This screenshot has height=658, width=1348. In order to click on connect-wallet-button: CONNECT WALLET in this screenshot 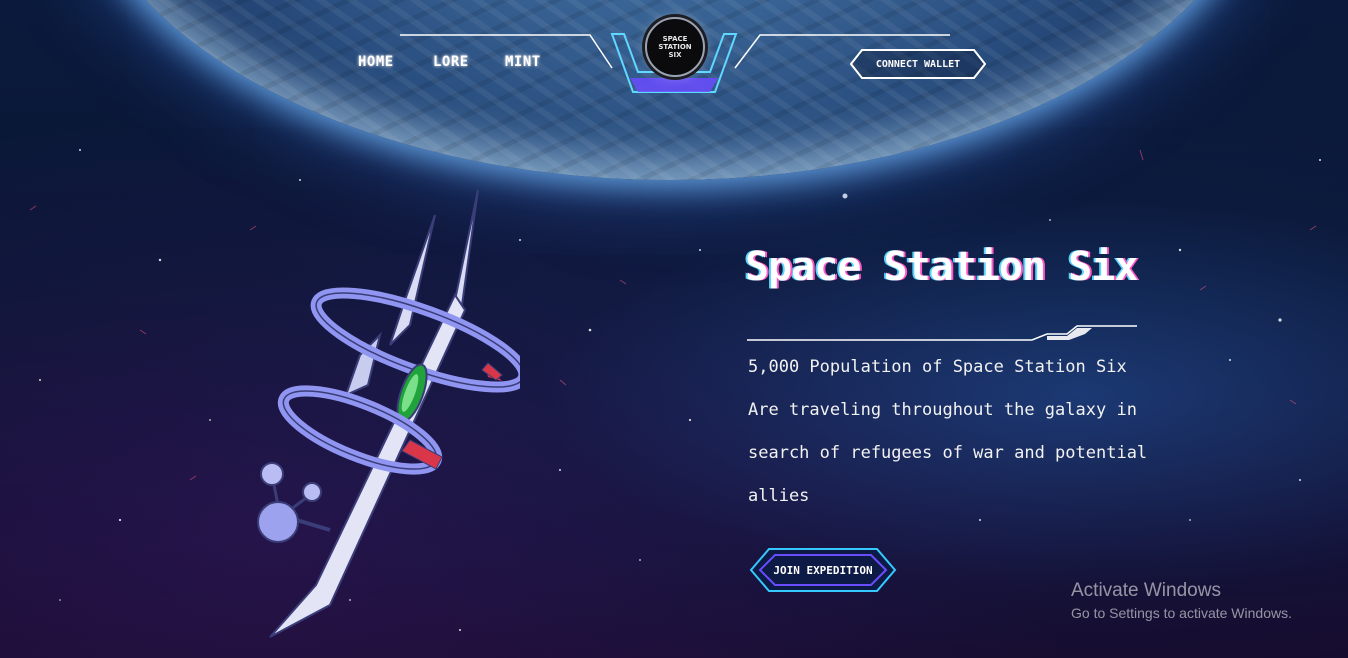, I will do `click(918, 64)`.